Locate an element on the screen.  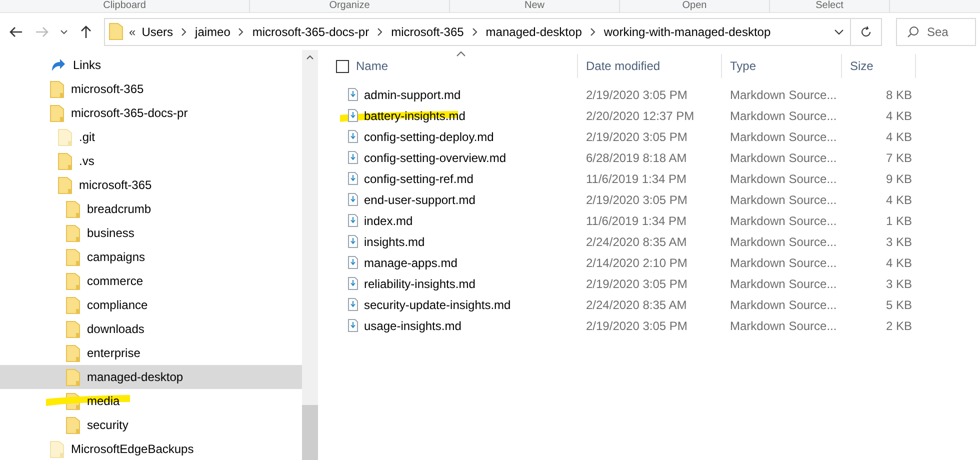
file-name: reliability-insights.md is located at coordinates (420, 284).